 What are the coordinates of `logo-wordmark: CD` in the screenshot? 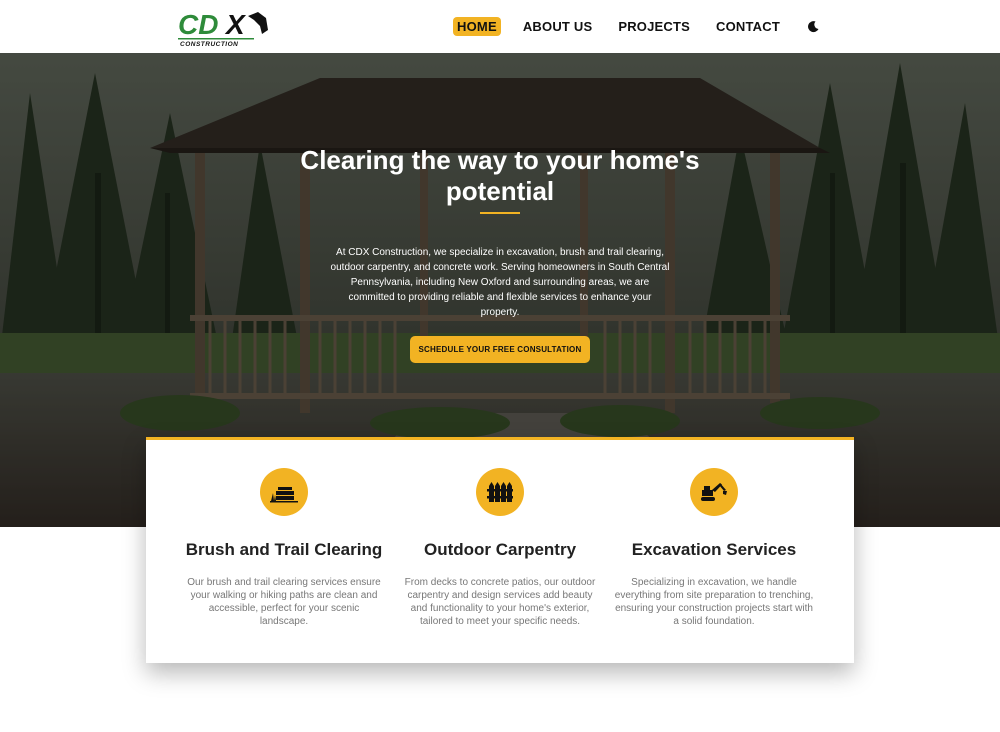 It's located at (198, 24).